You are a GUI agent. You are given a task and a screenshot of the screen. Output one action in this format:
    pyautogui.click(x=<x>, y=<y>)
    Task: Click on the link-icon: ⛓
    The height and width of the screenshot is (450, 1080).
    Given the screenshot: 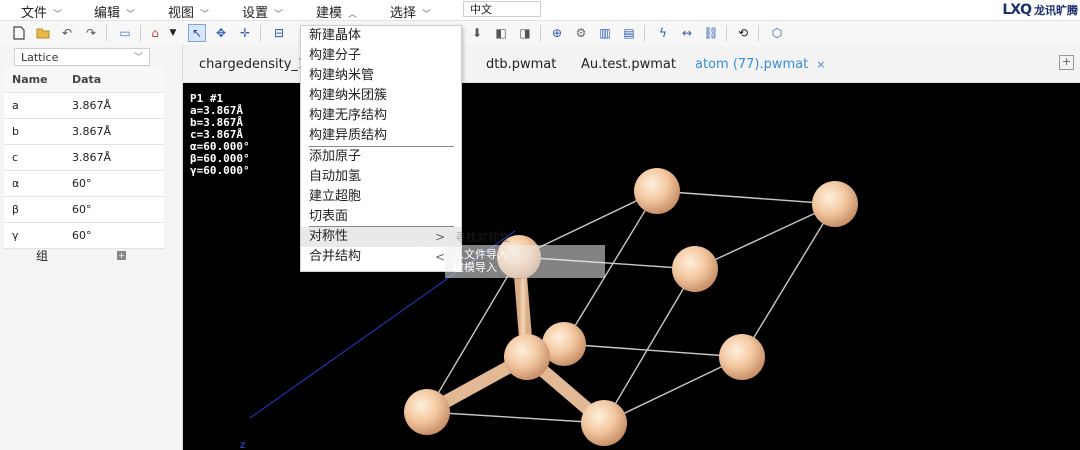 What is the action you would take?
    pyautogui.click(x=711, y=33)
    